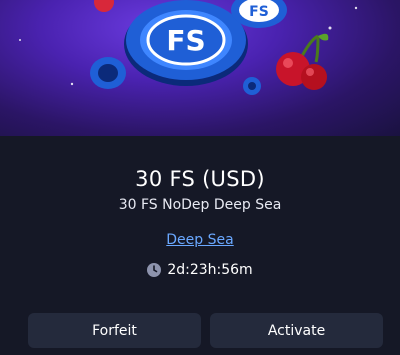 The width and height of the screenshot is (400, 355). What do you see at coordinates (259, 12) in the screenshot?
I see `chip-small-label: FS` at bounding box center [259, 12].